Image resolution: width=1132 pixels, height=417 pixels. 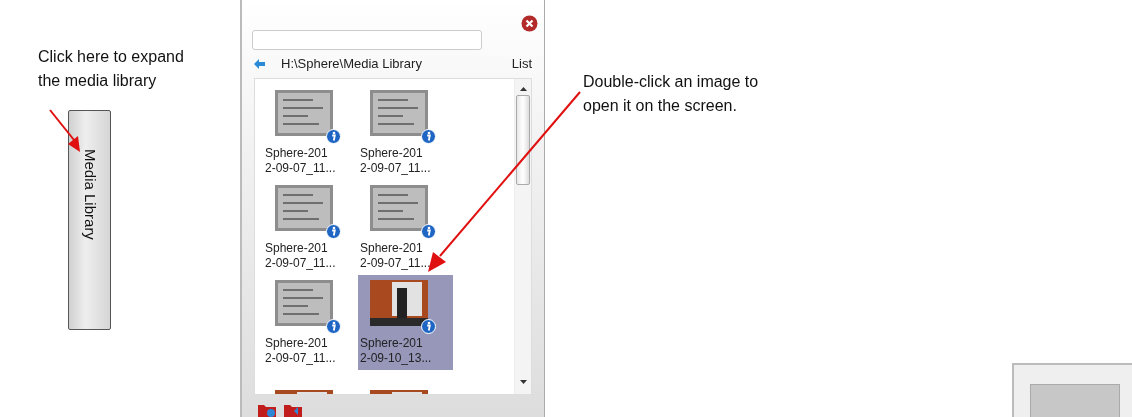 What do you see at coordinates (523, 382) in the screenshot?
I see `scroll-down-icon` at bounding box center [523, 382].